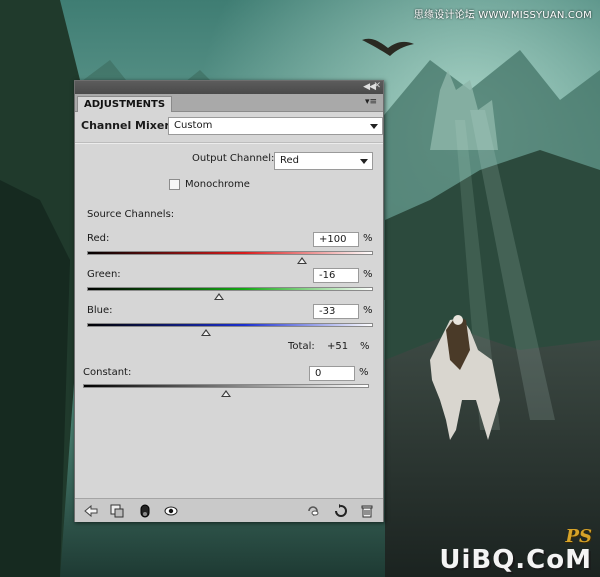 This screenshot has width=600, height=577. What do you see at coordinates (229, 87) in the screenshot?
I see `panel-title-strip: ◀◀ ✕` at bounding box center [229, 87].